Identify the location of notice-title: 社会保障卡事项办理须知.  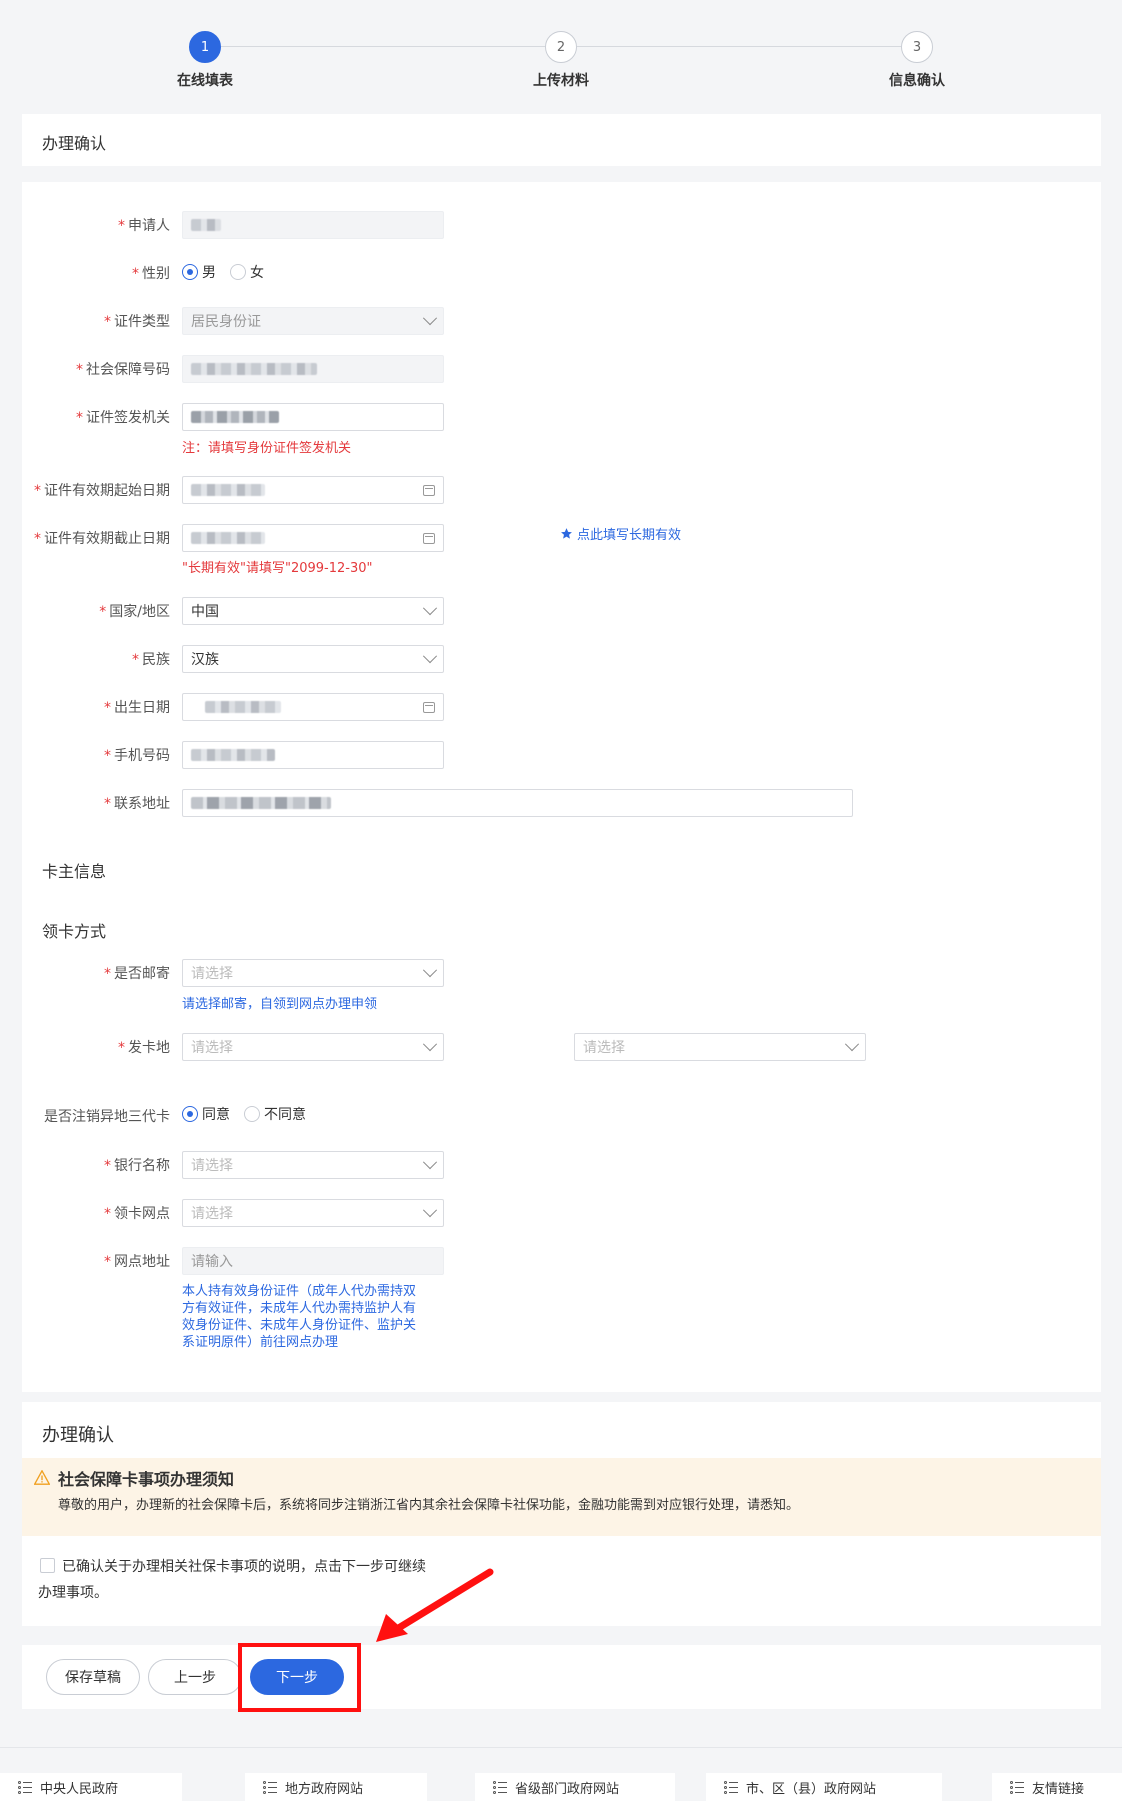
(146, 1479).